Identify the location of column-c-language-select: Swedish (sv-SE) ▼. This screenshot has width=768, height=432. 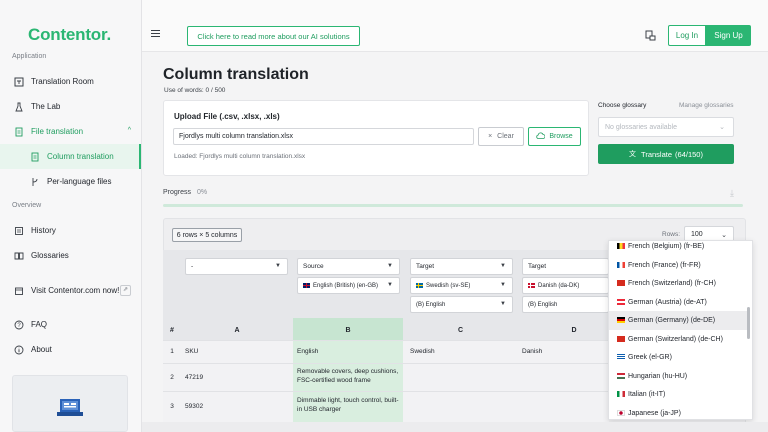
(461, 285).